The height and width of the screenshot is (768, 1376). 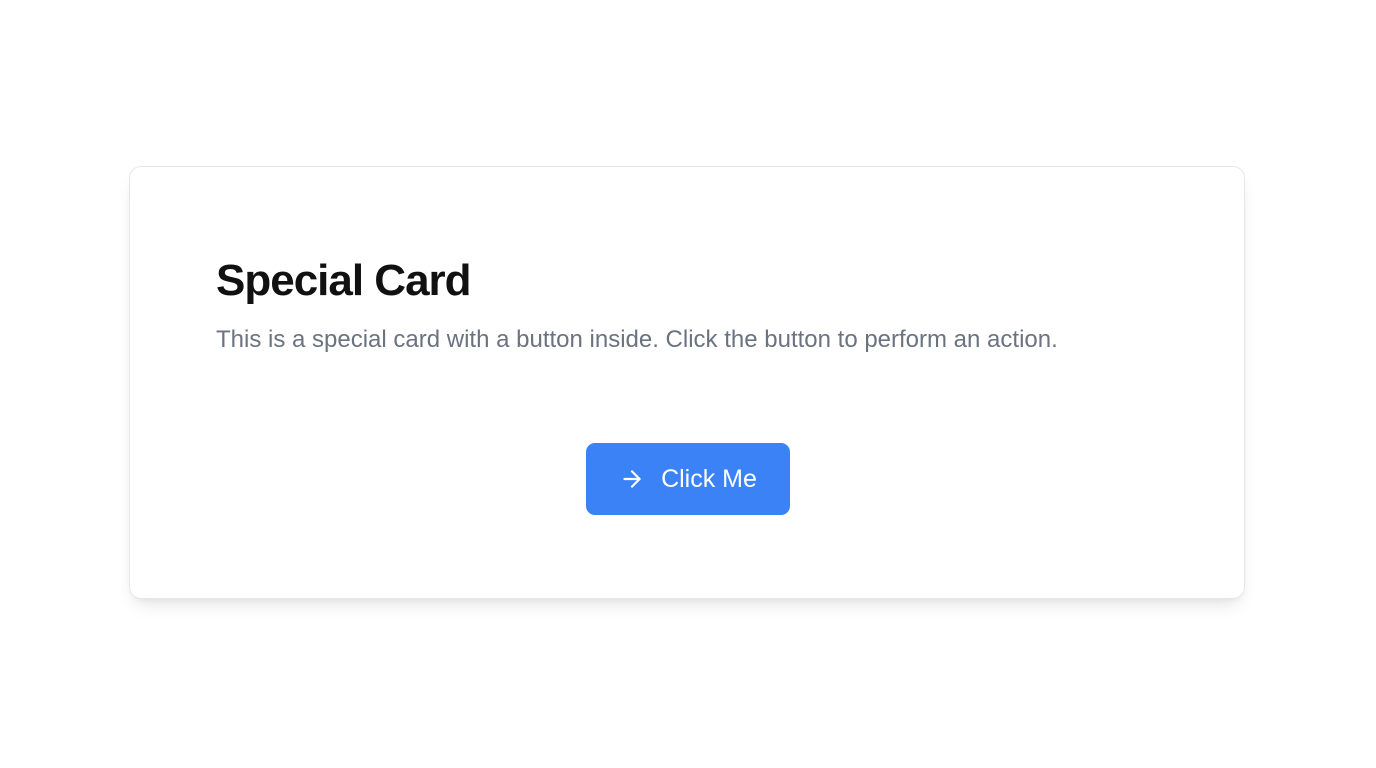 I want to click on button-label: Click Me, so click(x=709, y=479).